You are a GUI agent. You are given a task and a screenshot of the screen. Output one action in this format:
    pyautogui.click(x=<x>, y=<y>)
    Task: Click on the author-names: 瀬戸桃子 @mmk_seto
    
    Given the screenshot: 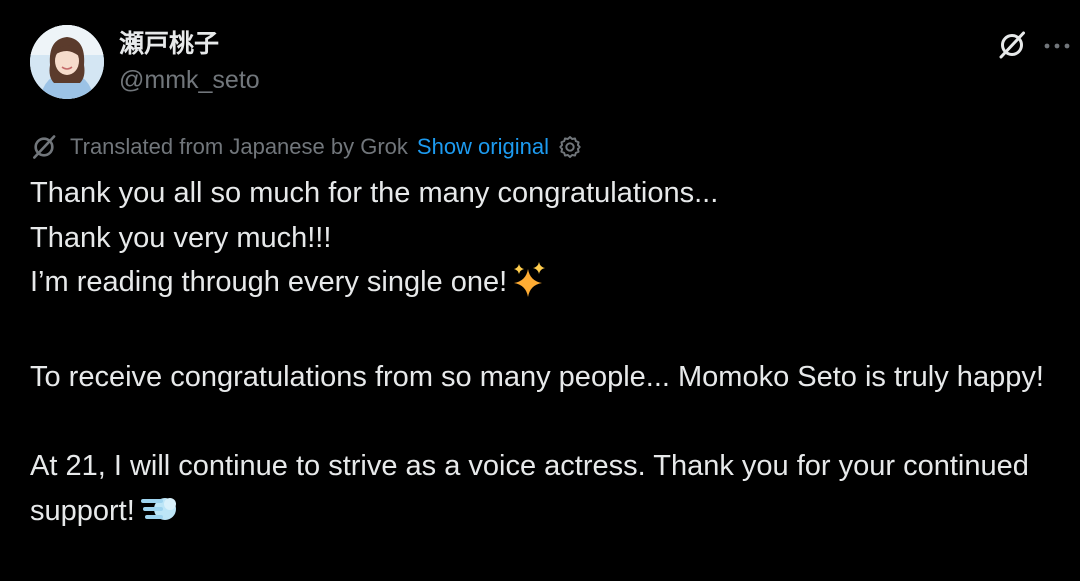 What is the action you would take?
    pyautogui.click(x=189, y=62)
    